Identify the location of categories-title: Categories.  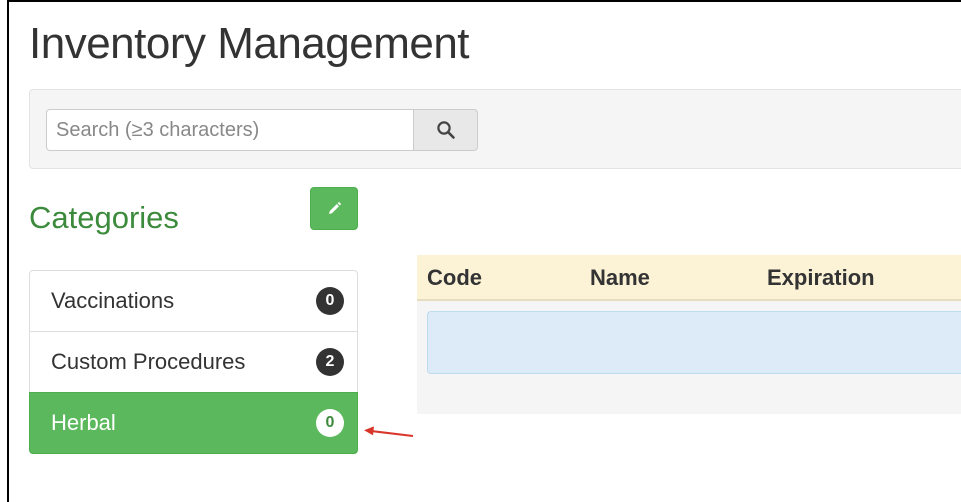
(104, 217).